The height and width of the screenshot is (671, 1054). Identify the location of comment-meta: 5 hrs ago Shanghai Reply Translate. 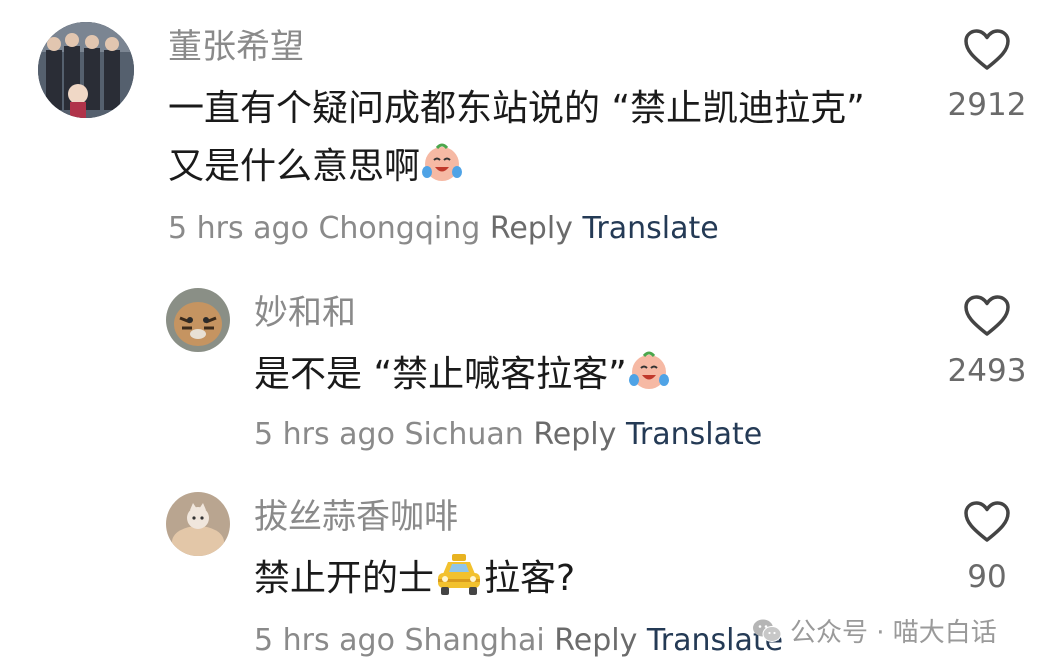
(518, 641).